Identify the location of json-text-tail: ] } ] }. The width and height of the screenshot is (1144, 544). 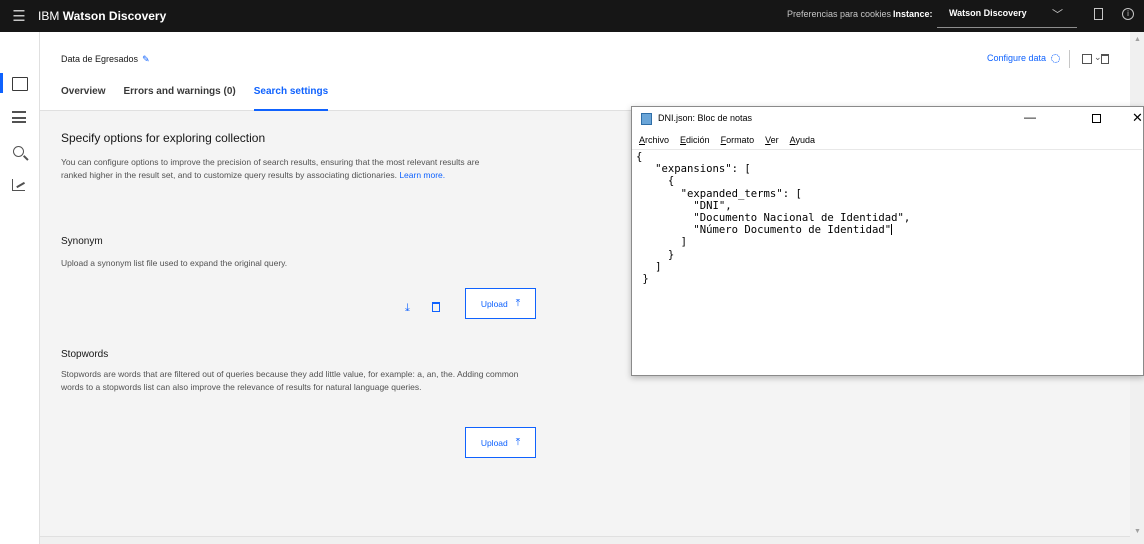
(665, 261).